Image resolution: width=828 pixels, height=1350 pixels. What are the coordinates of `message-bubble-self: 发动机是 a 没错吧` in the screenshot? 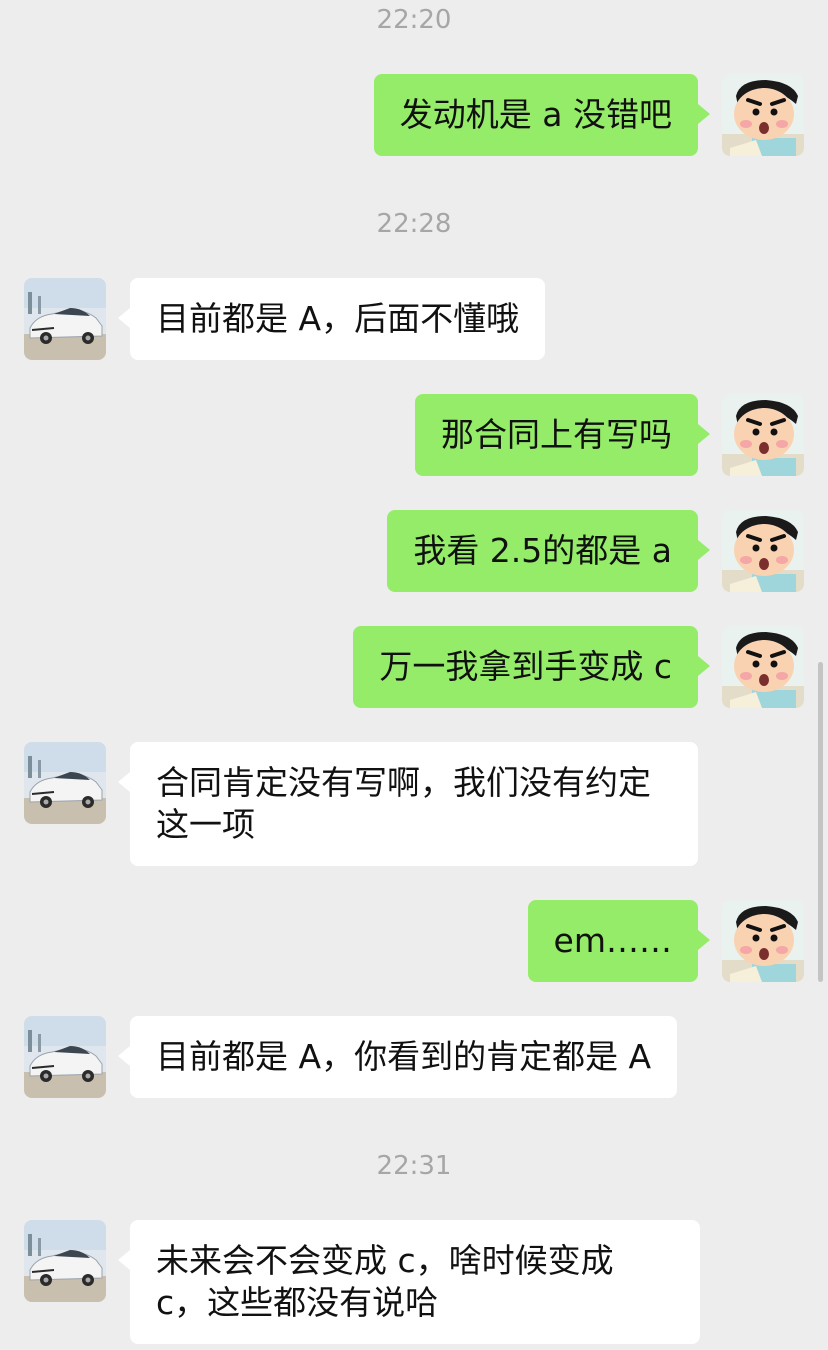 It's located at (542, 115).